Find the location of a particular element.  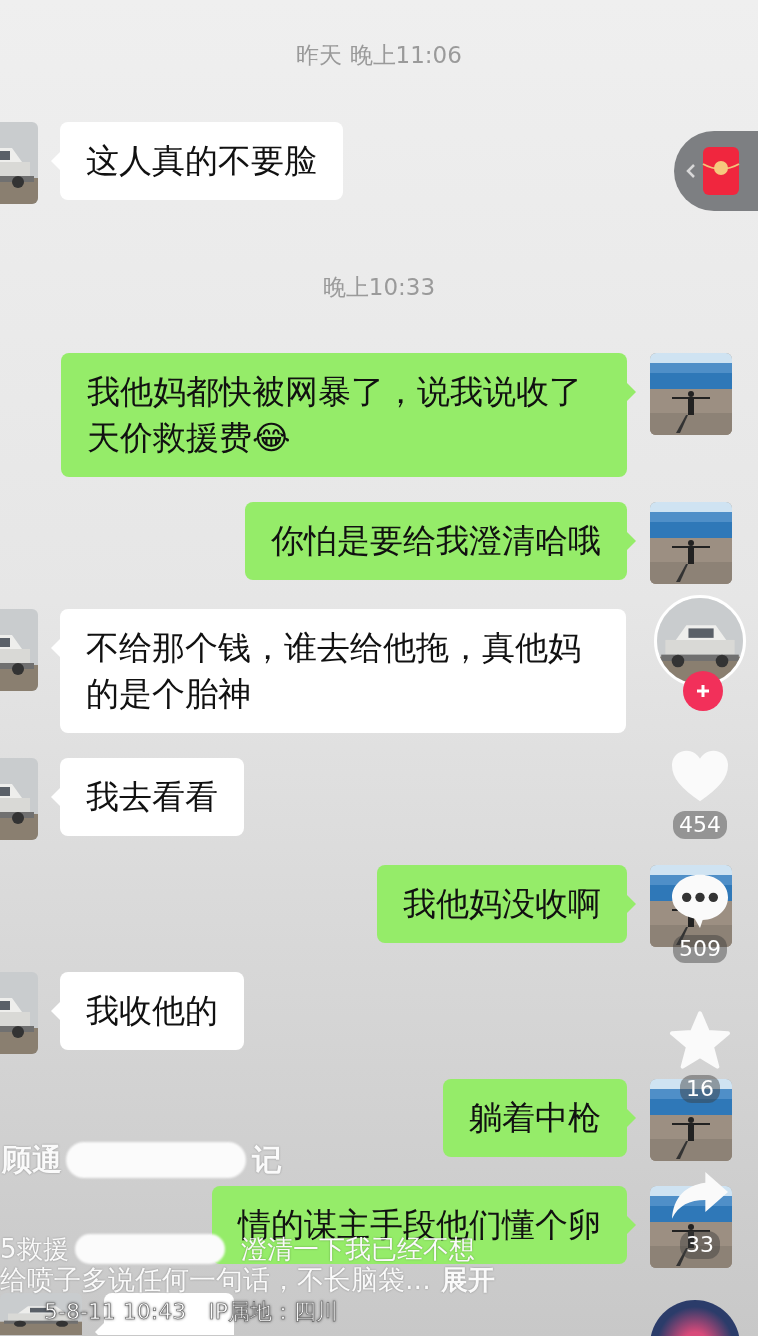

message-bubble: 我他妈都快被网暴了，说我说收了天价救援费😂 is located at coordinates (344, 415).